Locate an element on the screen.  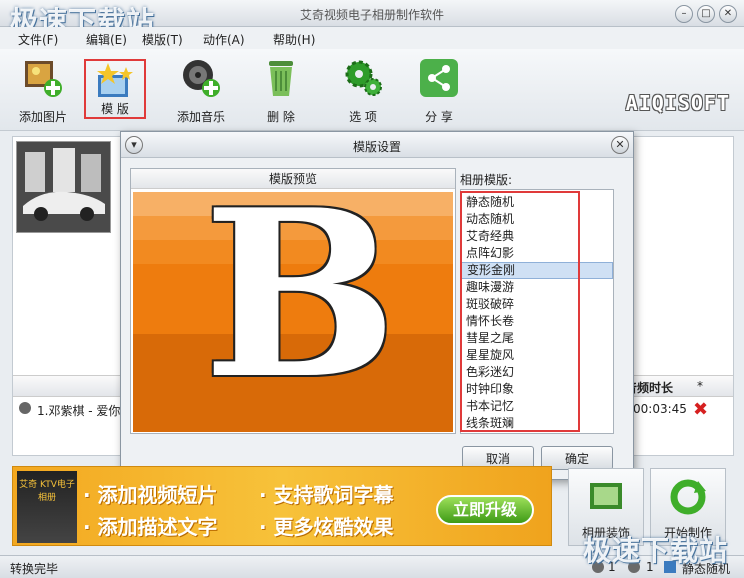
template-icon is located at coordinates (115, 82).